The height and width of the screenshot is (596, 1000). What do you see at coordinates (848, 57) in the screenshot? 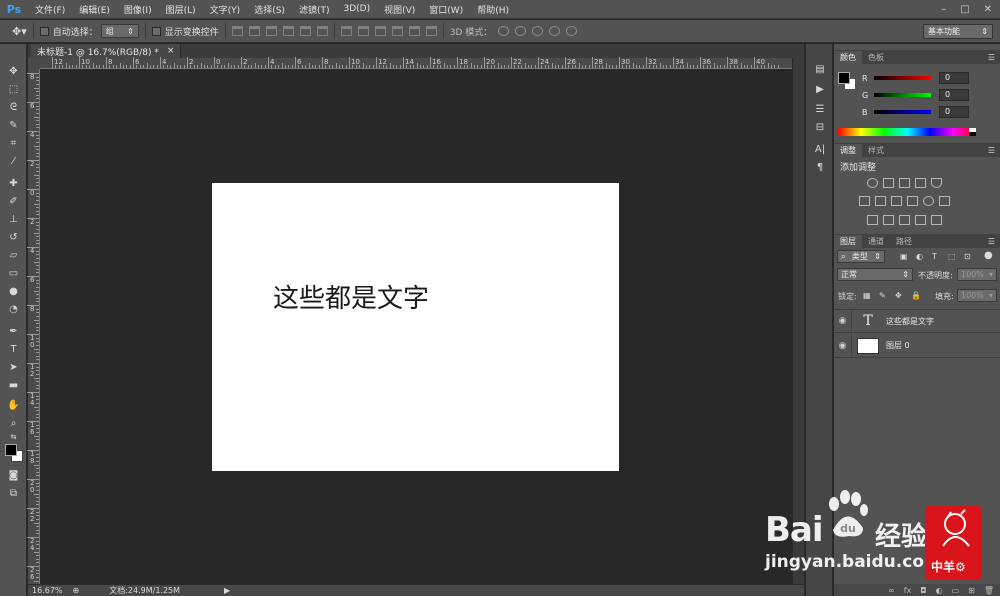
I see `tab-color: 颜色` at bounding box center [848, 57].